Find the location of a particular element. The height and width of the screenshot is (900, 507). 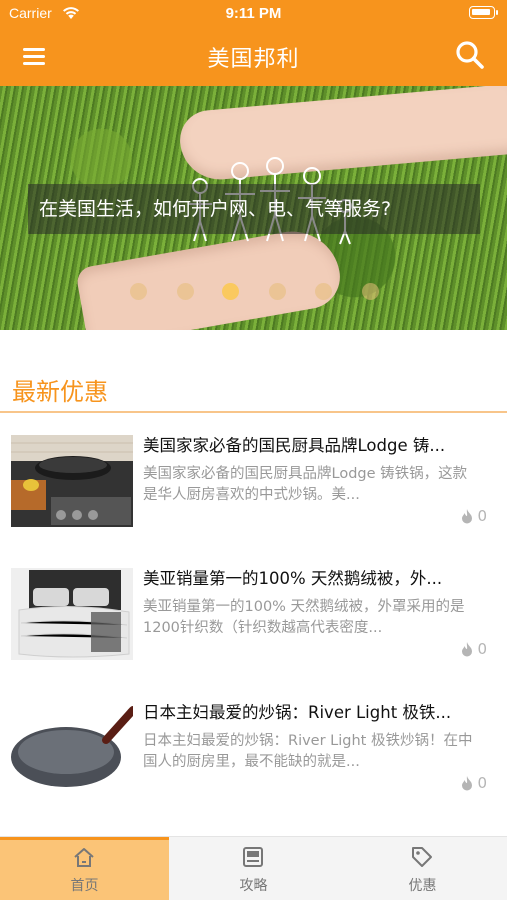

banner-caption: 在美国生活，如何开户网、电、气等服务? is located at coordinates (254, 209).